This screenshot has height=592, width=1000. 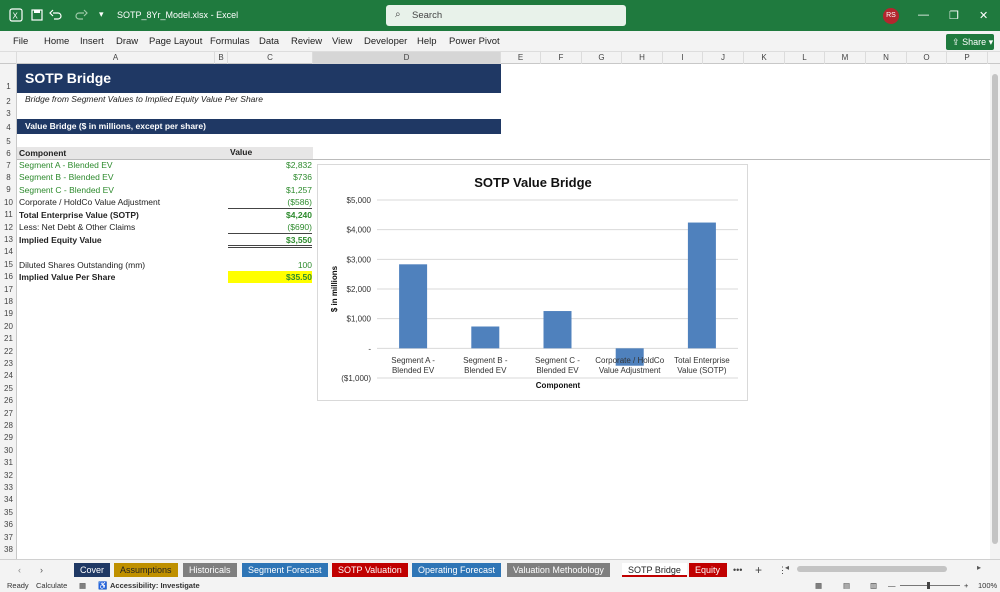 I want to click on scroll-right-icon: ▸, so click(x=979, y=567).